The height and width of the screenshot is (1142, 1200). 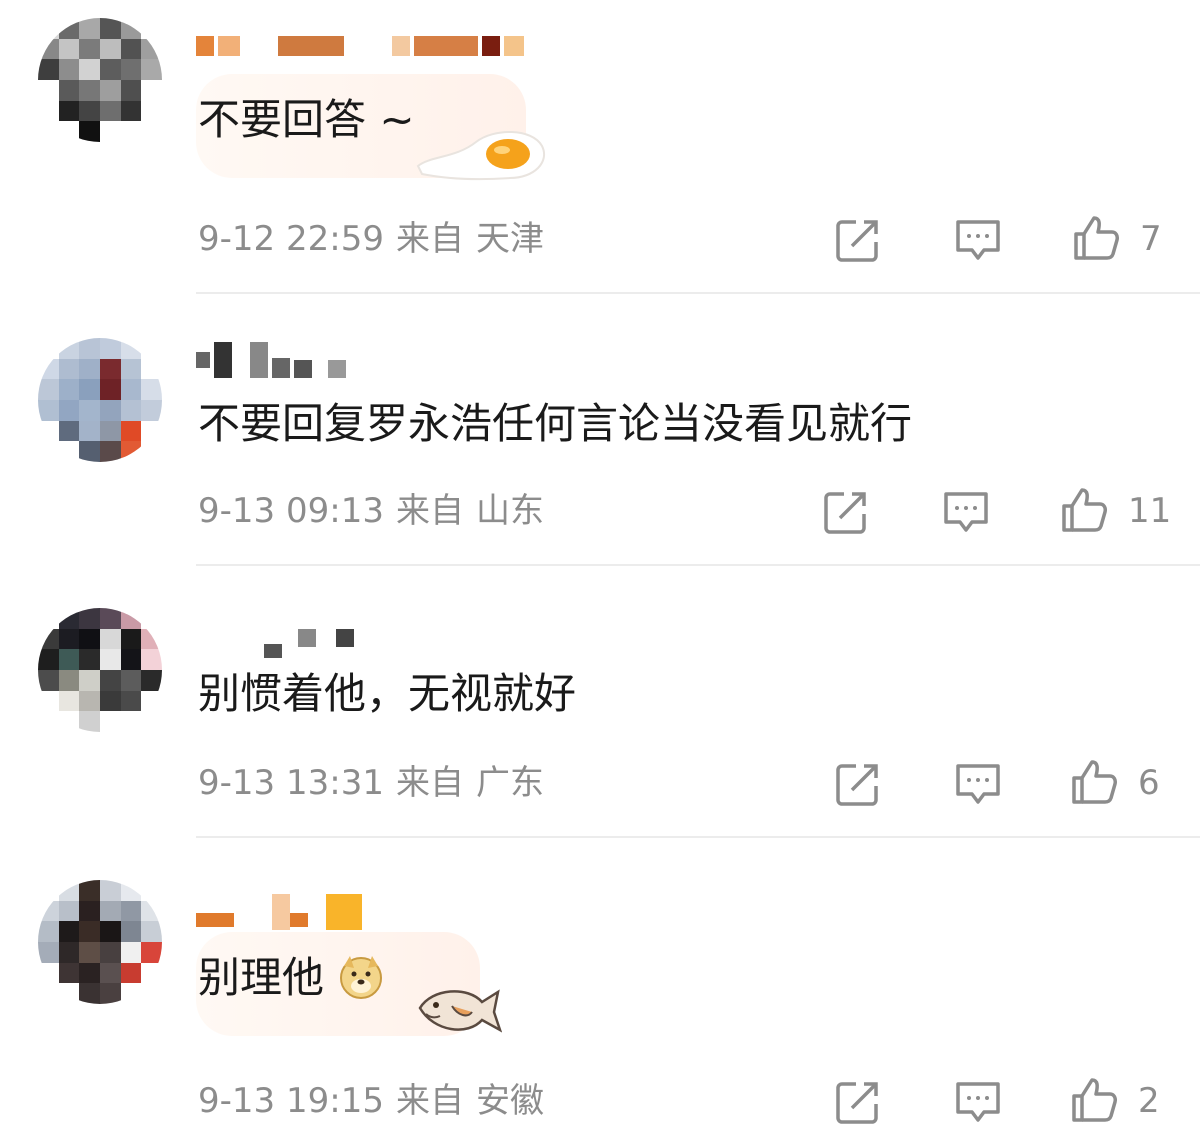 I want to click on like-count: 6, so click(x=1149, y=783).